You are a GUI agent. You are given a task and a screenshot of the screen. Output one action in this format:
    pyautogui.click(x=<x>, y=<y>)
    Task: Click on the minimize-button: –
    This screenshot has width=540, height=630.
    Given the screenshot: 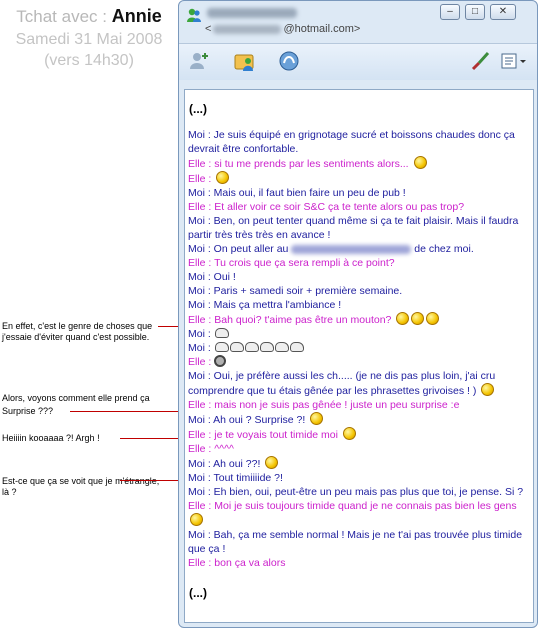 What is the action you would take?
    pyautogui.click(x=450, y=12)
    